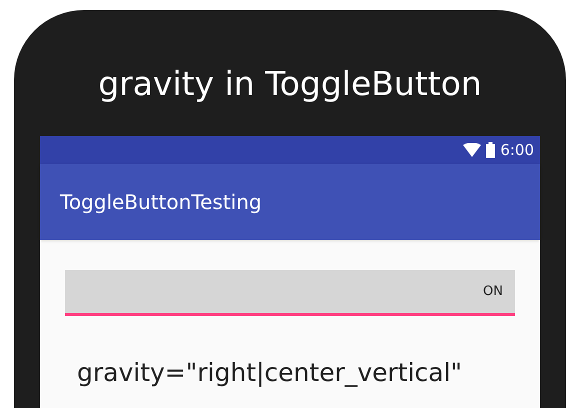 The image size is (568, 408). I want to click on wifi-icon, so click(472, 150).